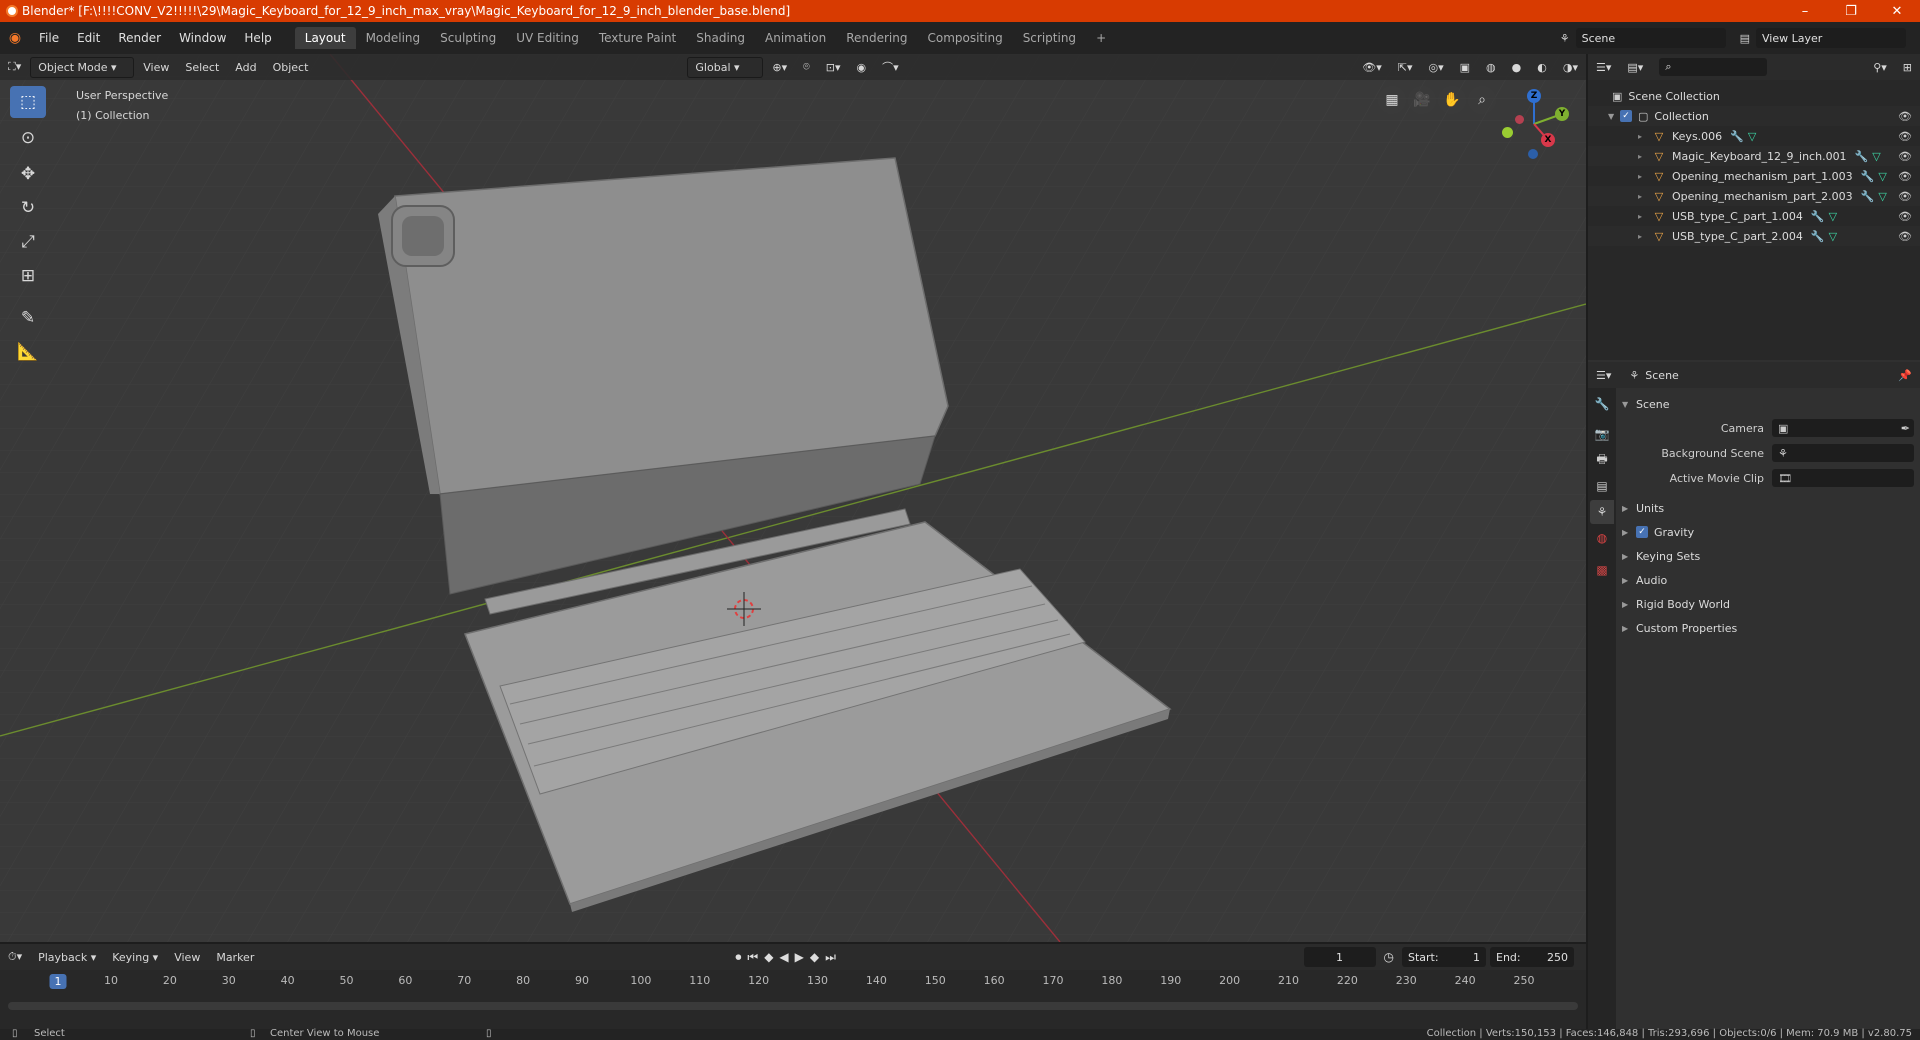  I want to click on play-icon: ▶, so click(799, 957).